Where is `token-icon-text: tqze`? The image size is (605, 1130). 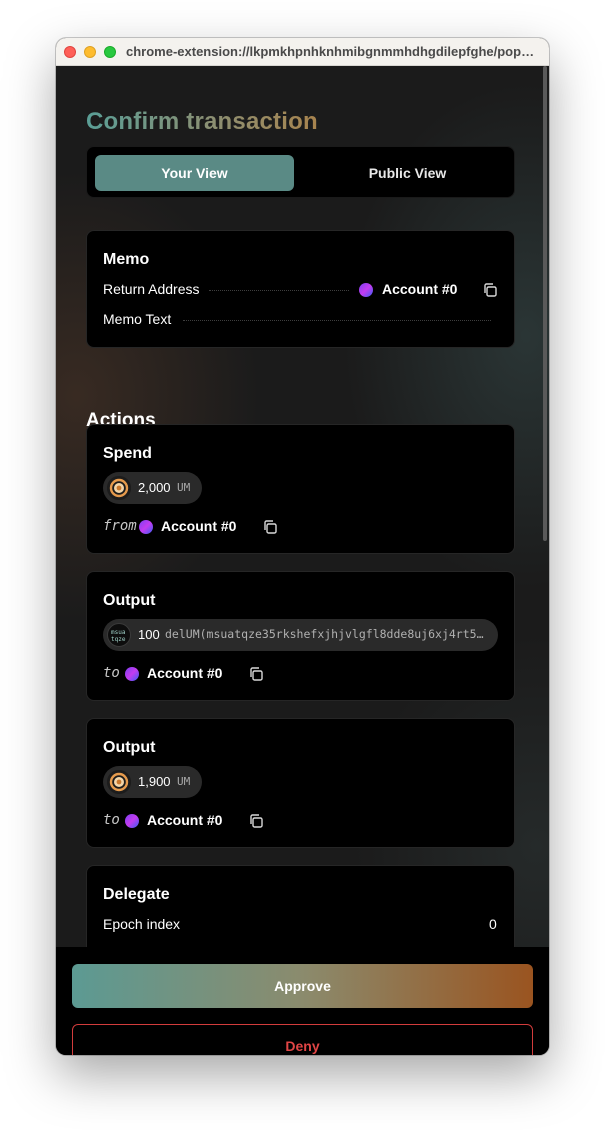 token-icon-text: tqze is located at coordinates (118, 639).